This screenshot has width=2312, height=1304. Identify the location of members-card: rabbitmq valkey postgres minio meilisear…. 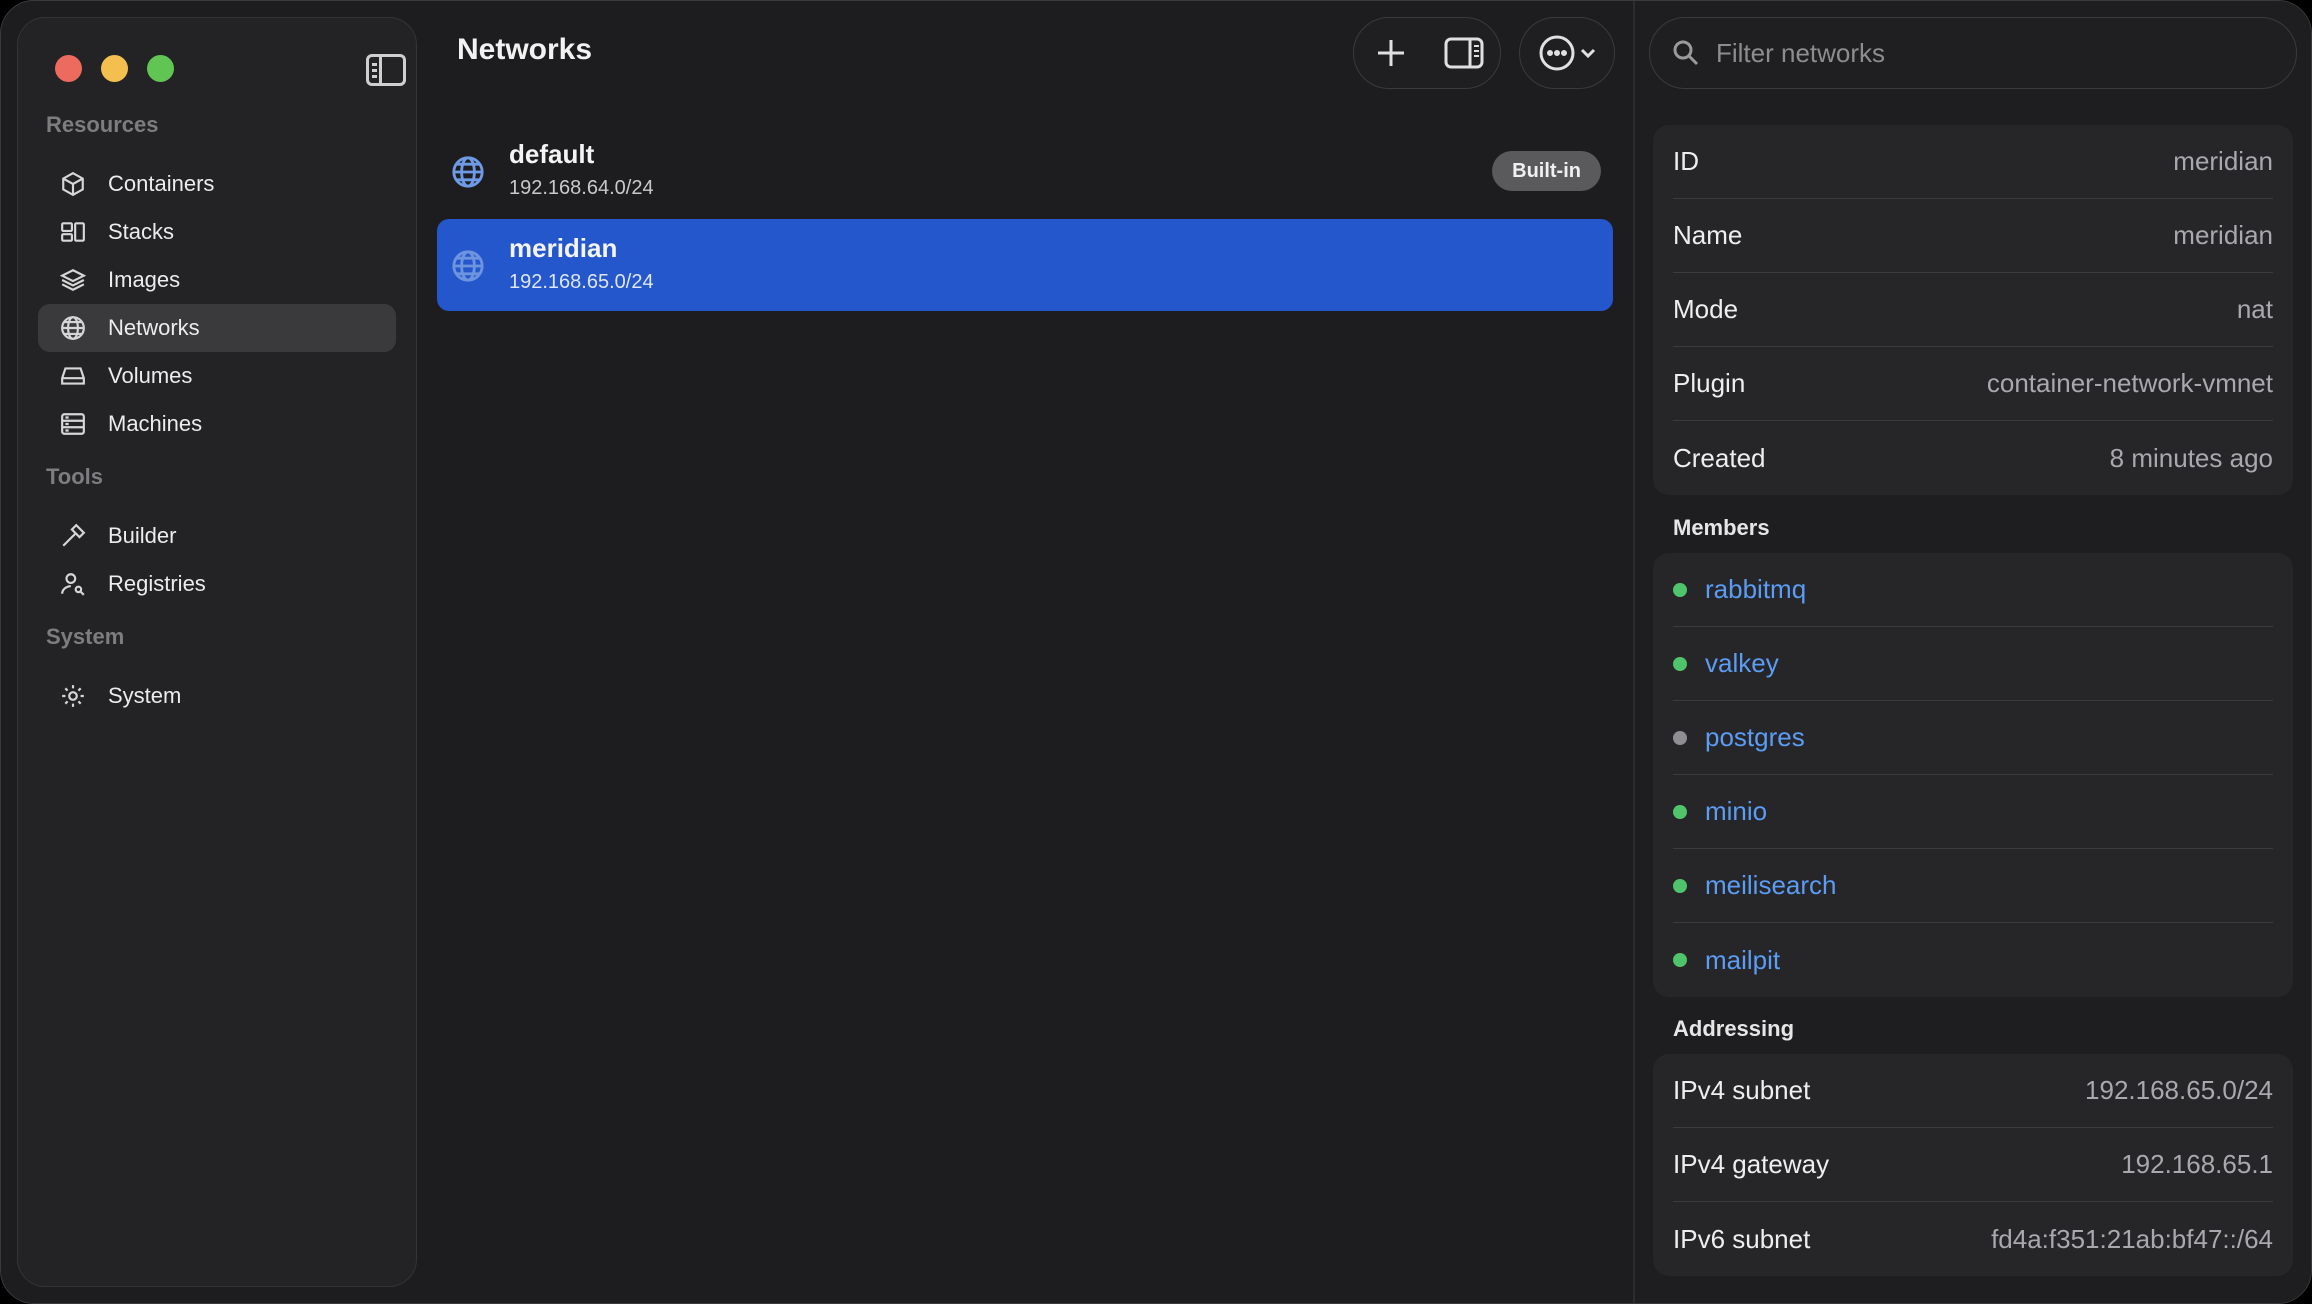
(1973, 775).